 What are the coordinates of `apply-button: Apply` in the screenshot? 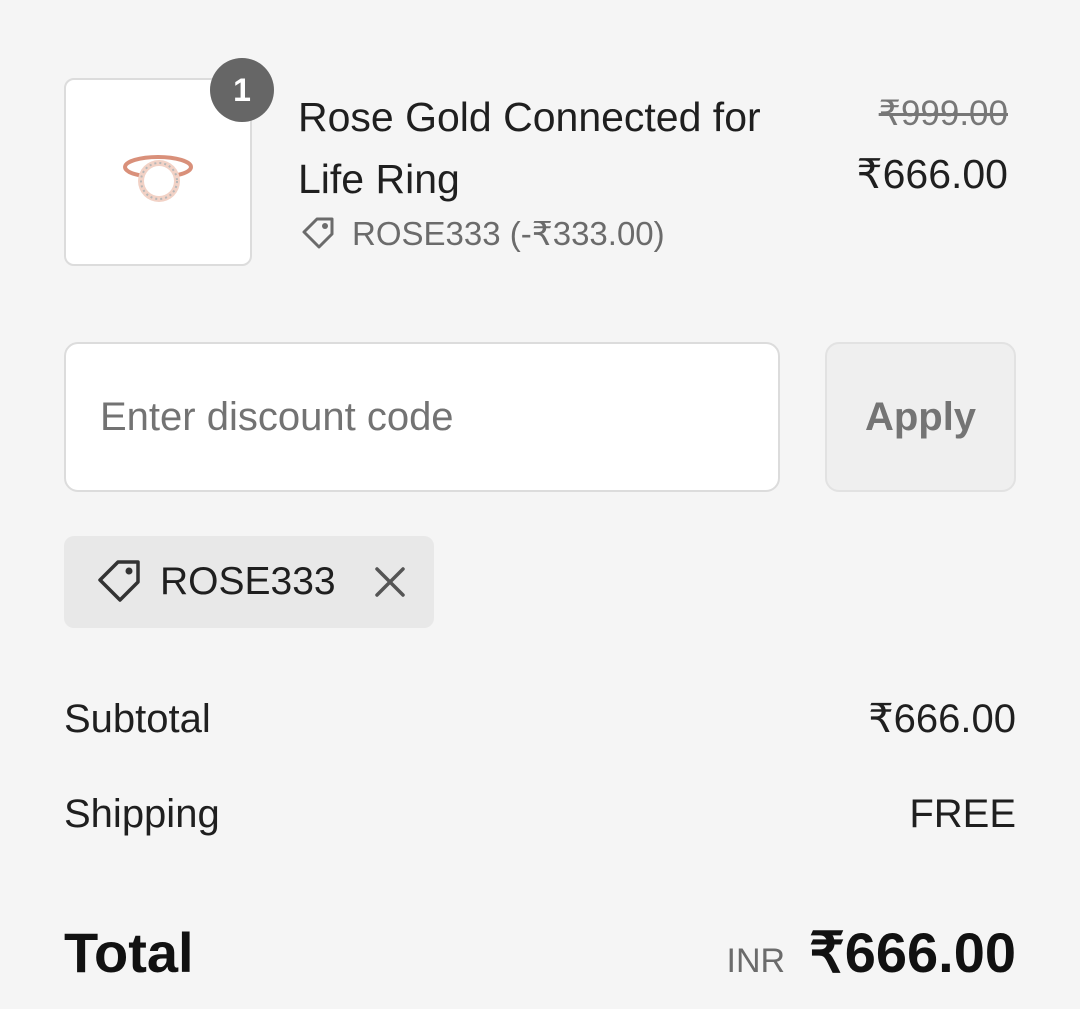 It's located at (920, 417).